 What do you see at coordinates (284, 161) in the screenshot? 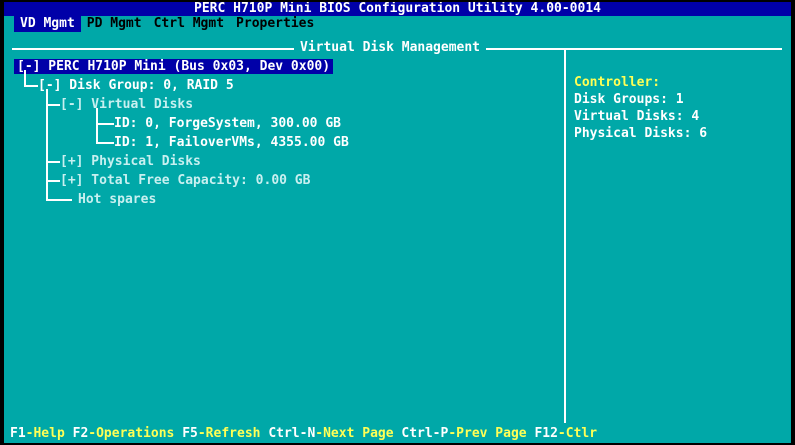
I see `tree-row-physical-disks: [+] Physical Disks` at bounding box center [284, 161].